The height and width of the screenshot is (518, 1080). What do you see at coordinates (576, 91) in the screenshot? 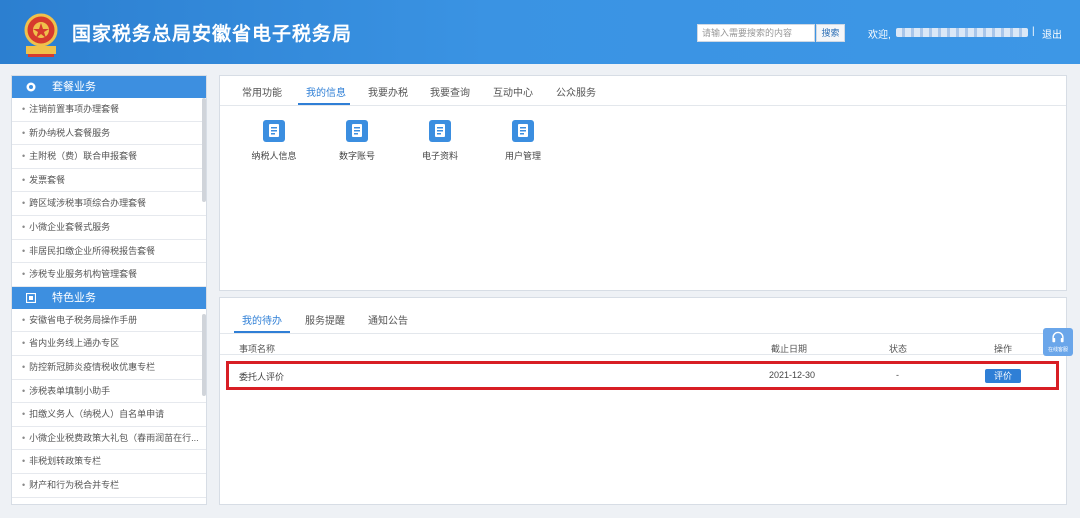
I see `tab-5: 公众服务` at bounding box center [576, 91].